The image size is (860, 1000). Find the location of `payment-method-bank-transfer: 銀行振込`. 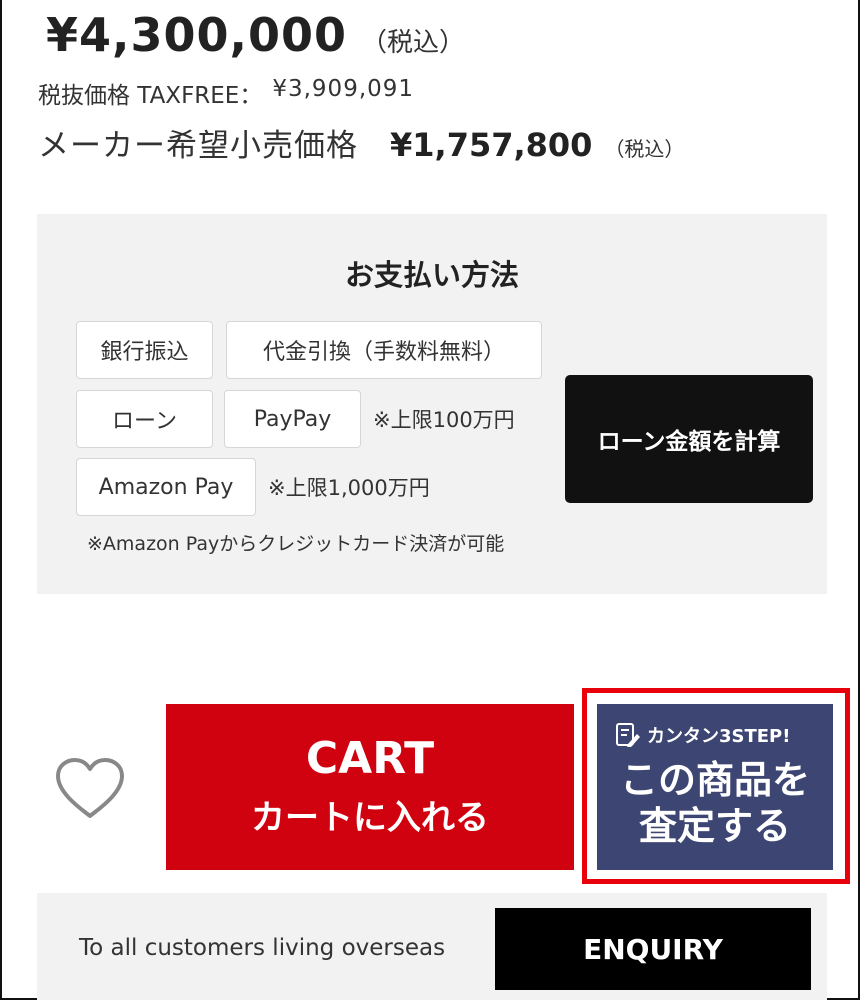

payment-method-bank-transfer: 銀行振込 is located at coordinates (144, 350).